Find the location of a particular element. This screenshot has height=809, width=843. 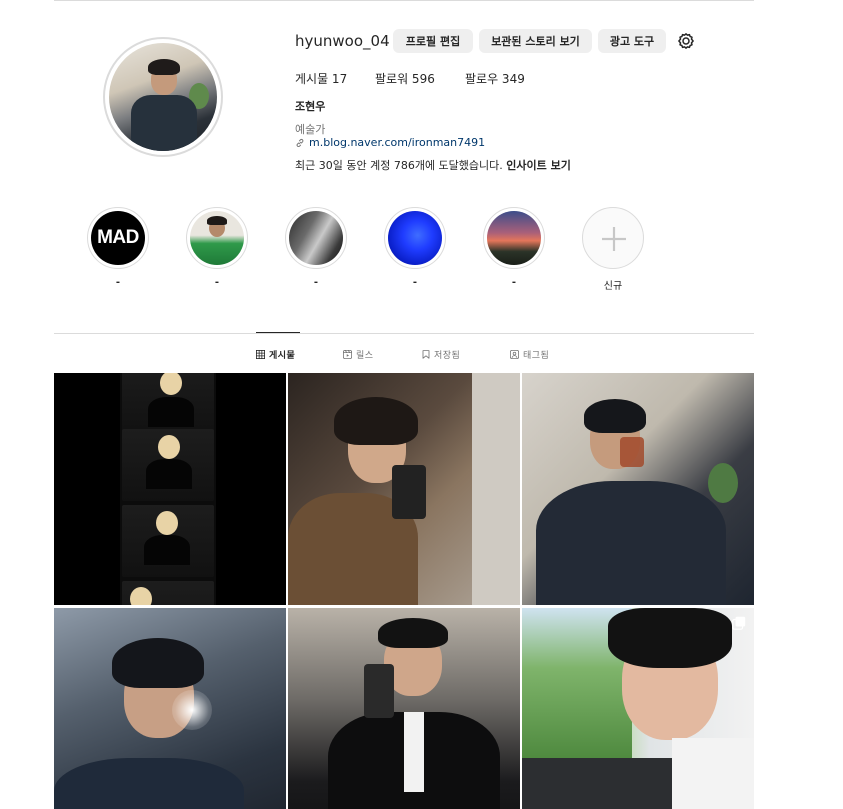

insight-summary: 최근 30일 동안 계정 786개에 도달했습니다. 인사이트 보기 is located at coordinates (433, 165).